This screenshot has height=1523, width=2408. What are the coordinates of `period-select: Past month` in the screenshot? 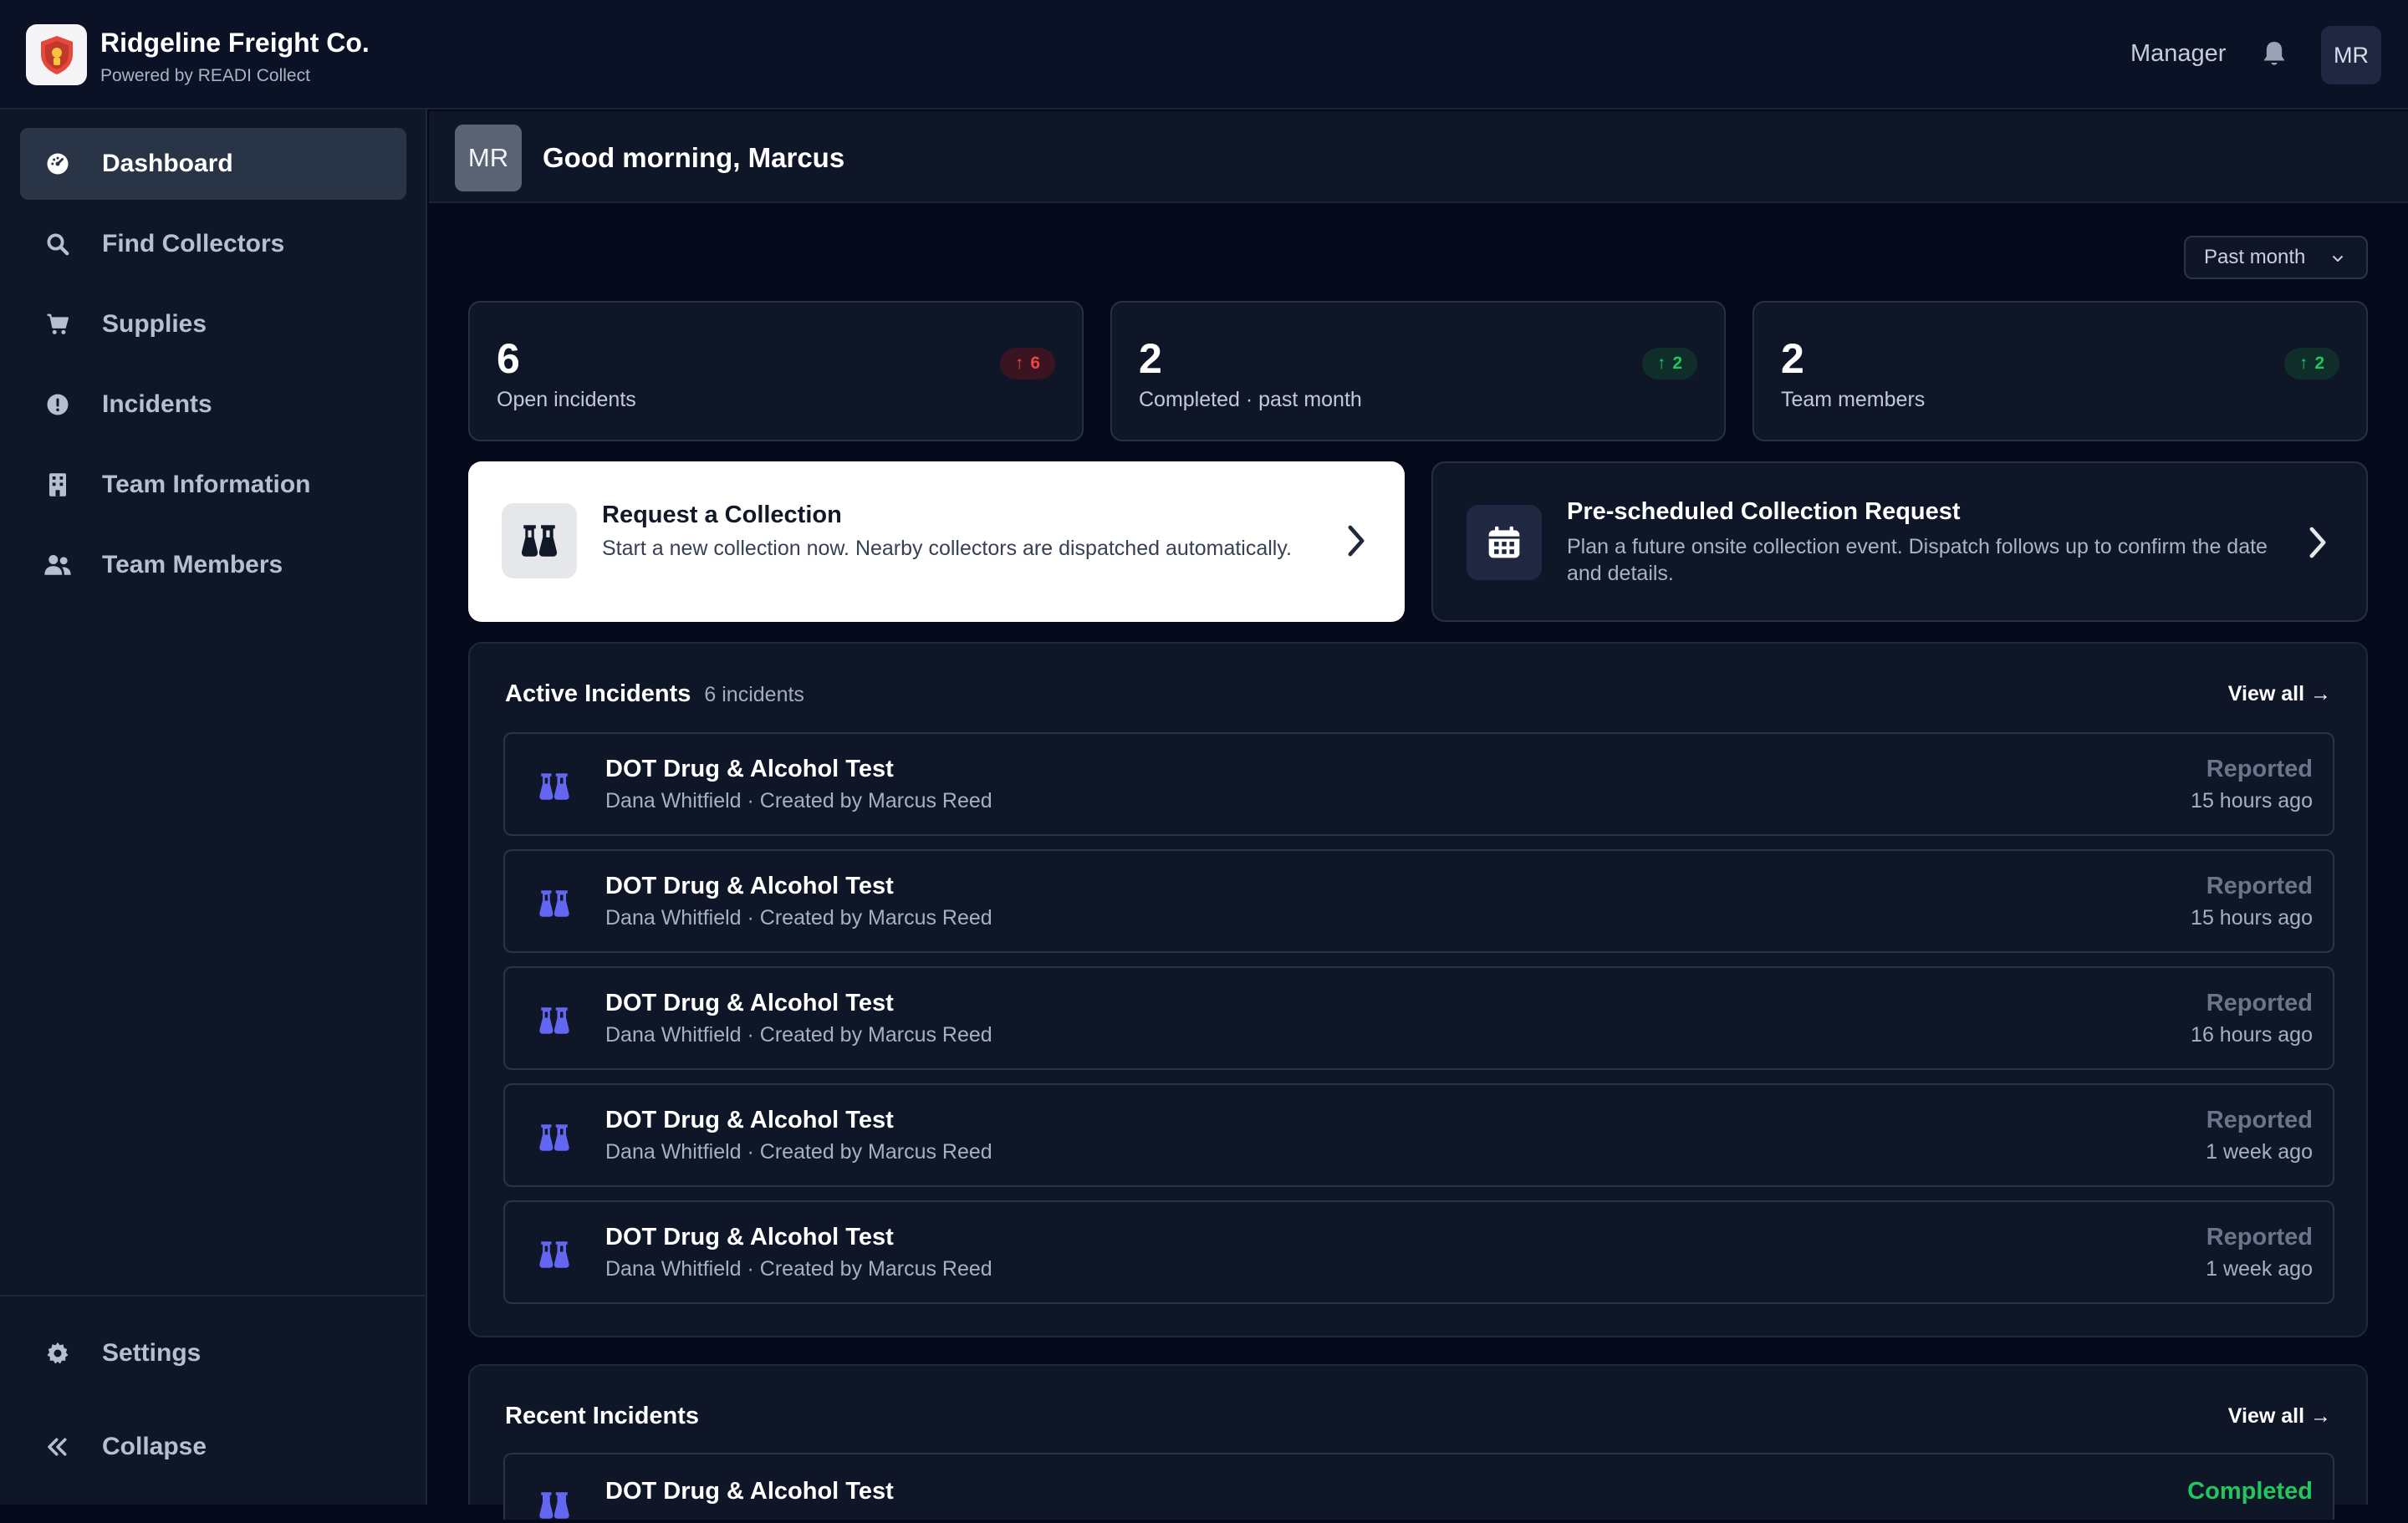 It's located at (2276, 257).